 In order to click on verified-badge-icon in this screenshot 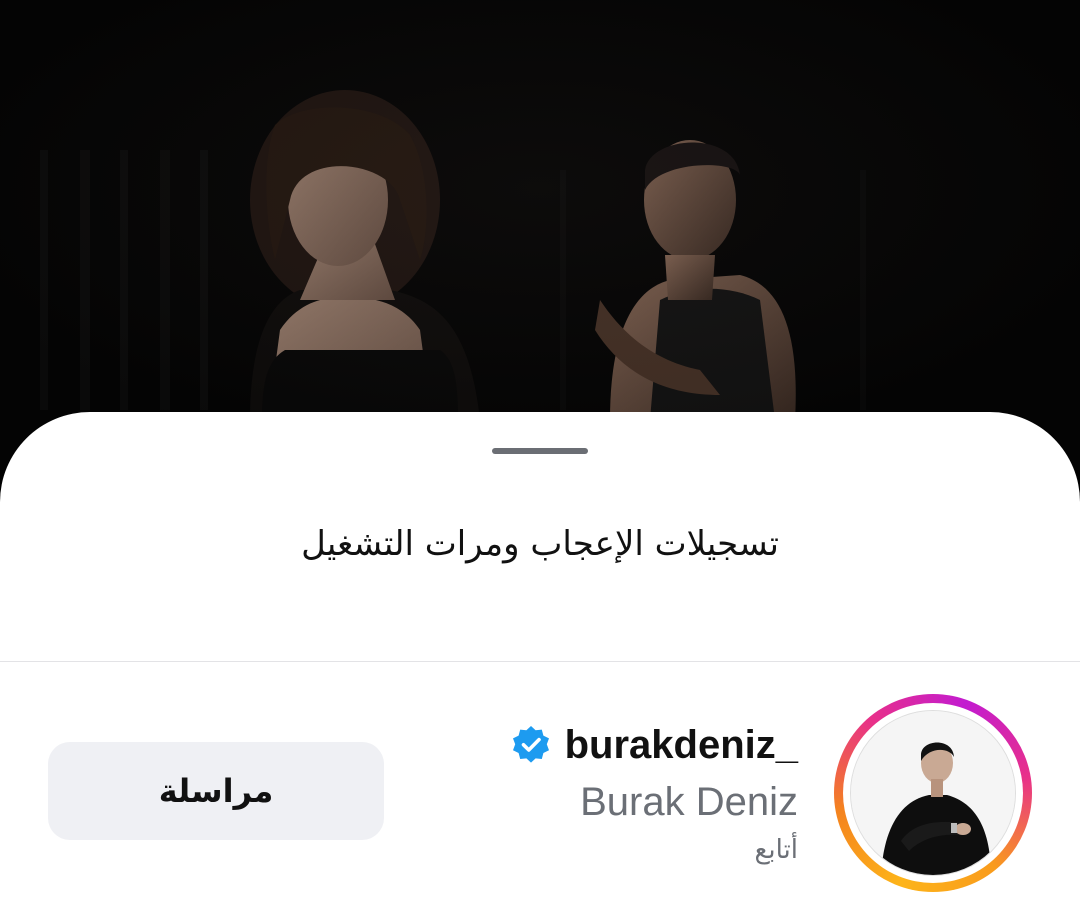, I will do `click(530, 744)`.